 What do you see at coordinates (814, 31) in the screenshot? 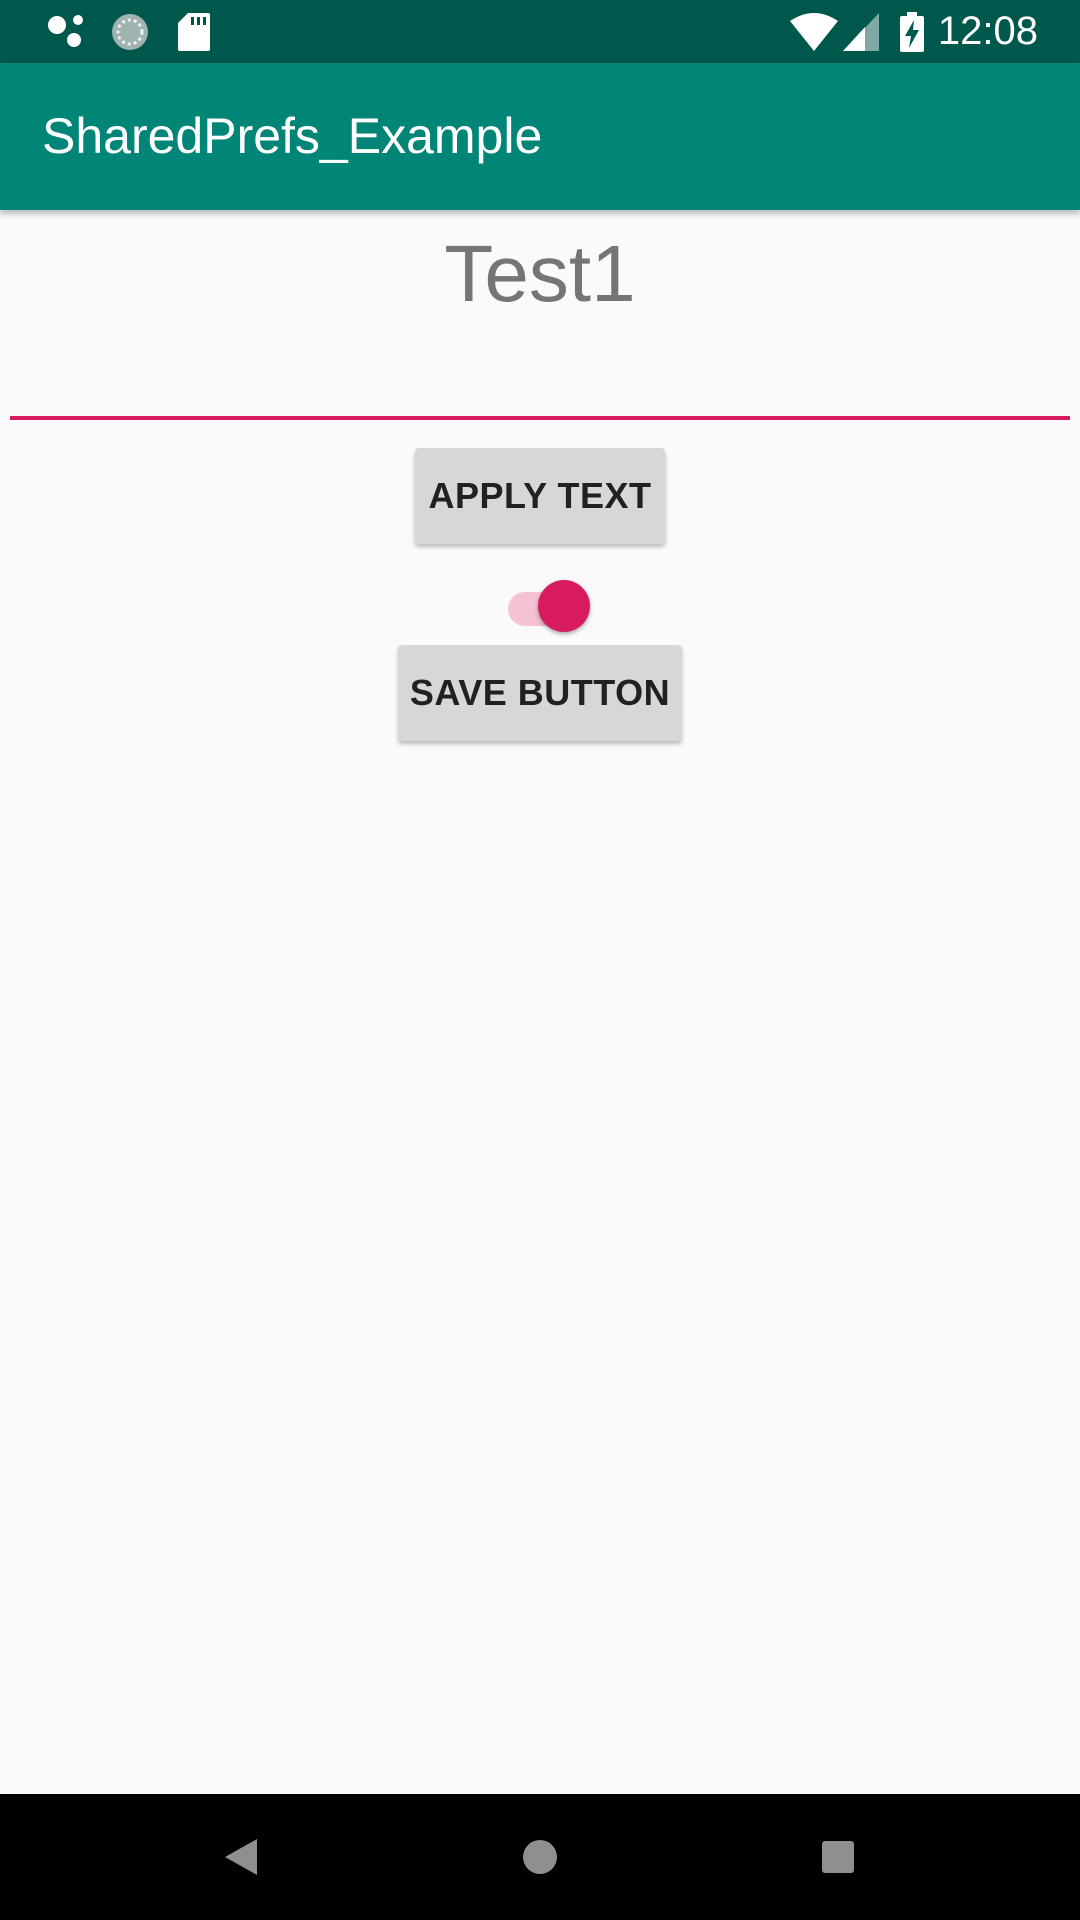
I see `wifi-icon` at bounding box center [814, 31].